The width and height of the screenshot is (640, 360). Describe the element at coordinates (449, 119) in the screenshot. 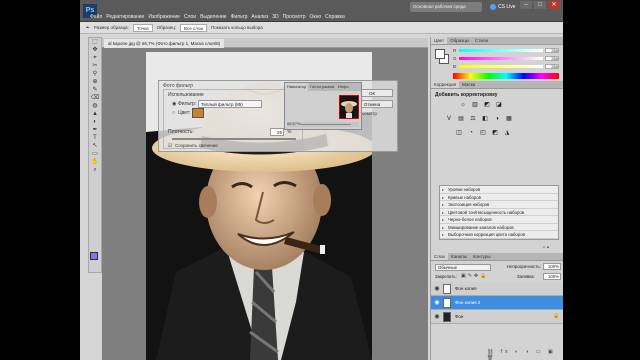

I see `vibrance-icon: V` at that location.